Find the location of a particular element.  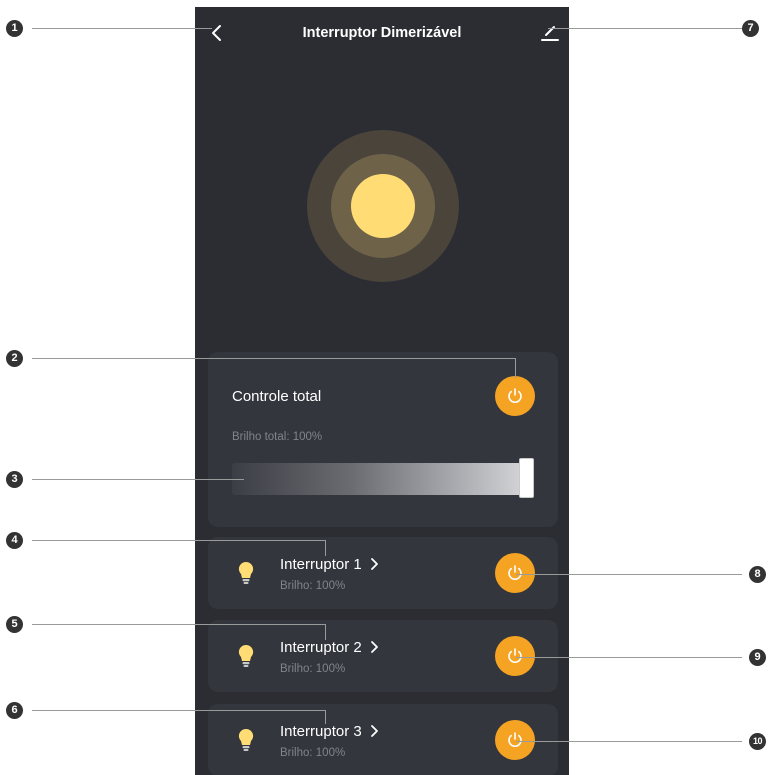

switch-card-3: Interruptor 3 Brilho: 100% is located at coordinates (383, 739).